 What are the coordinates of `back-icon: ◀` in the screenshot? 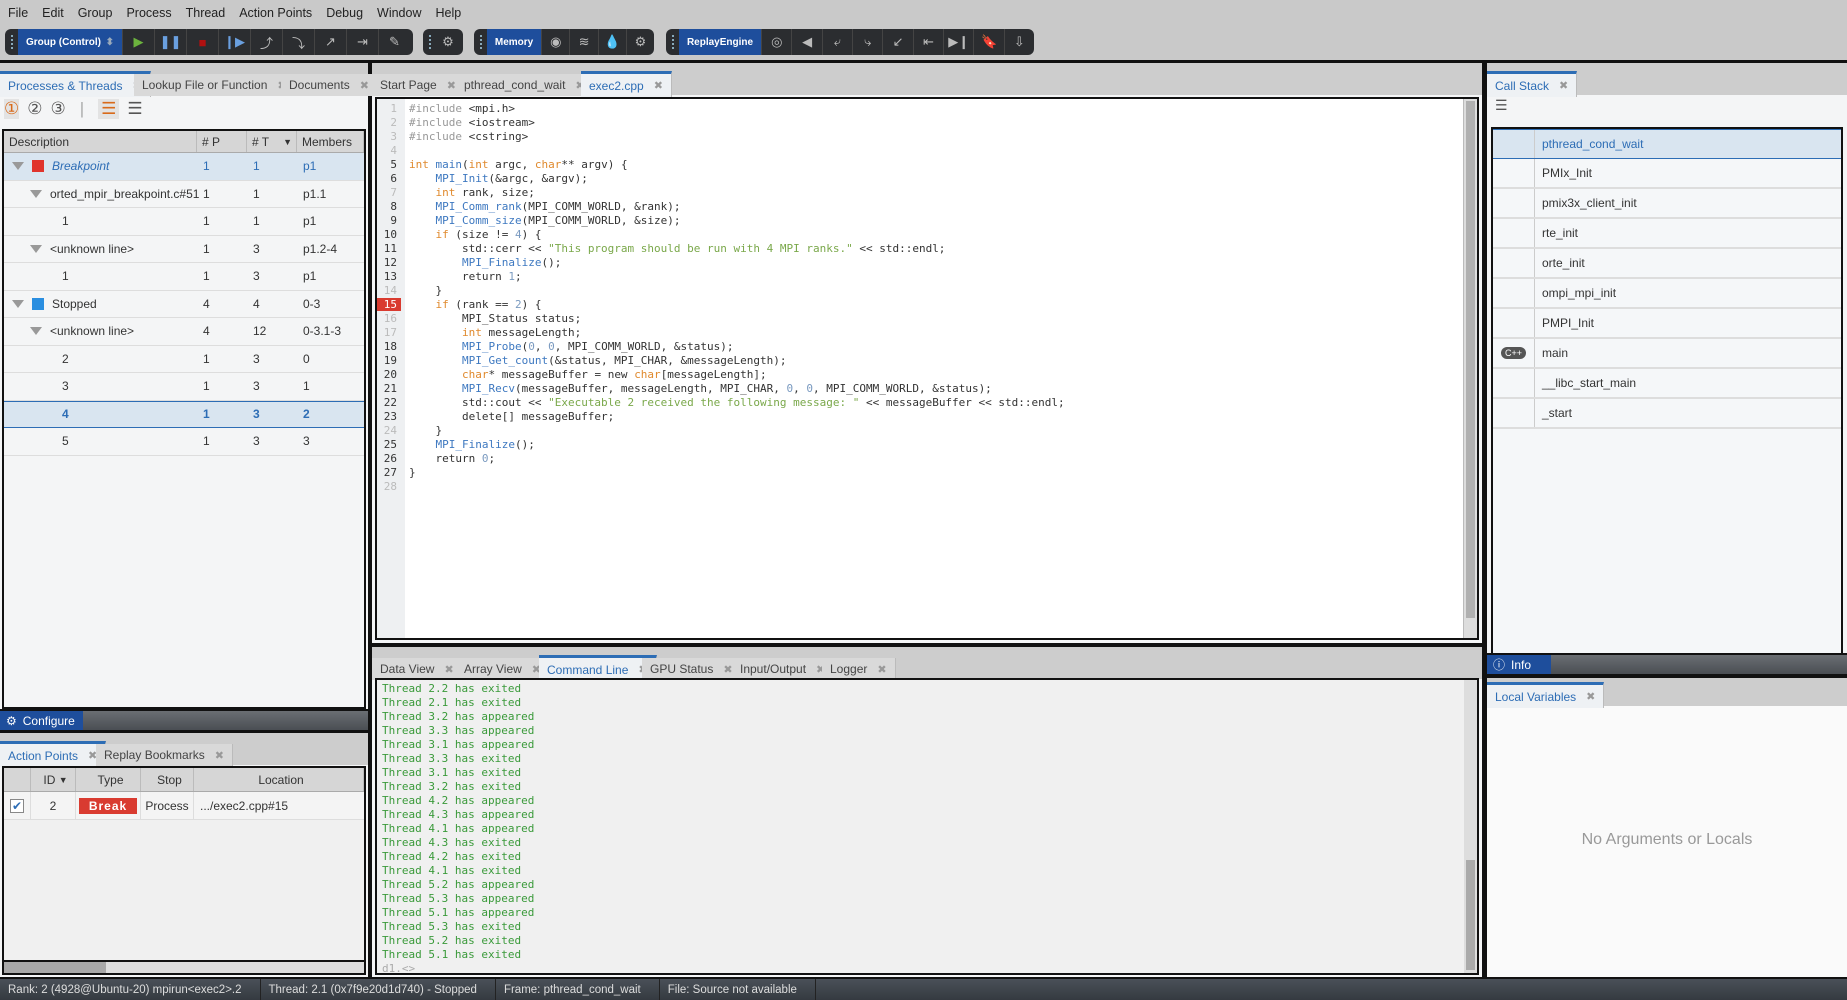 It's located at (806, 42).